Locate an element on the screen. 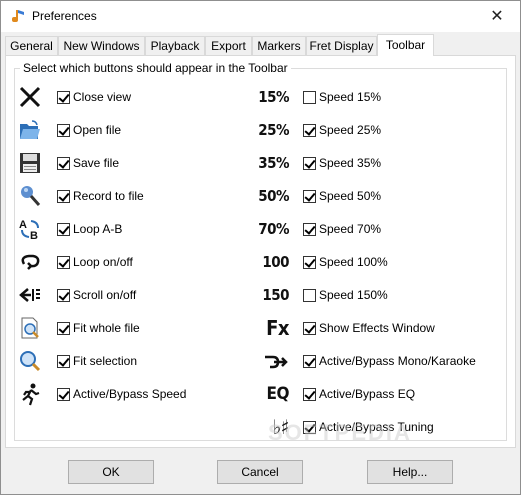 The image size is (521, 495). right-option-row: EQ Active/Bypass EQ is located at coordinates (333, 394).